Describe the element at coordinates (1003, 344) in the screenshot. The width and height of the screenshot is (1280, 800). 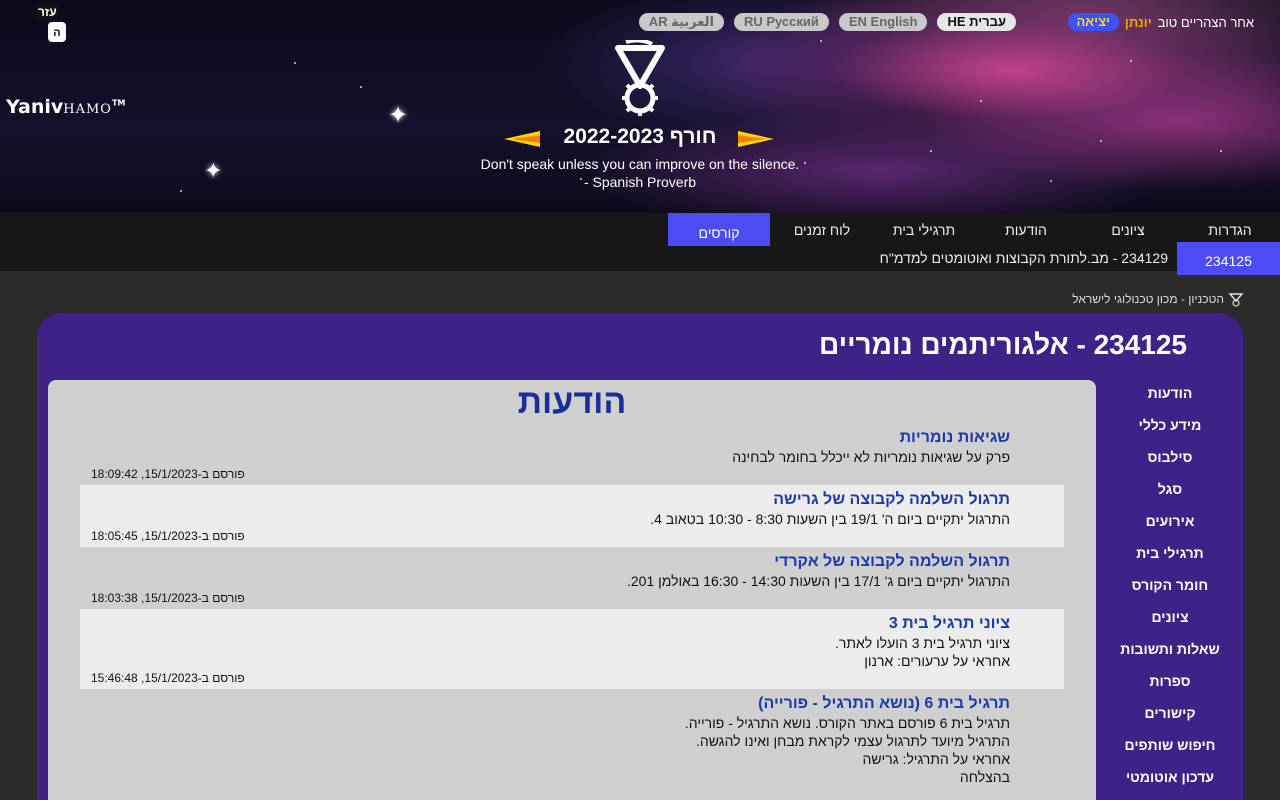
I see `page-title: 234125 - אלגוריתמים נומריים` at that location.